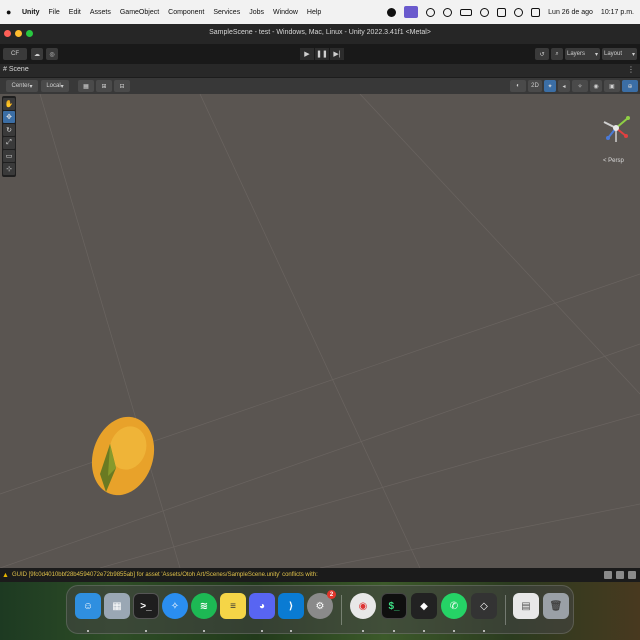  Describe the element at coordinates (550, 86) in the screenshot. I see `lighting-icon: ✦` at that location.